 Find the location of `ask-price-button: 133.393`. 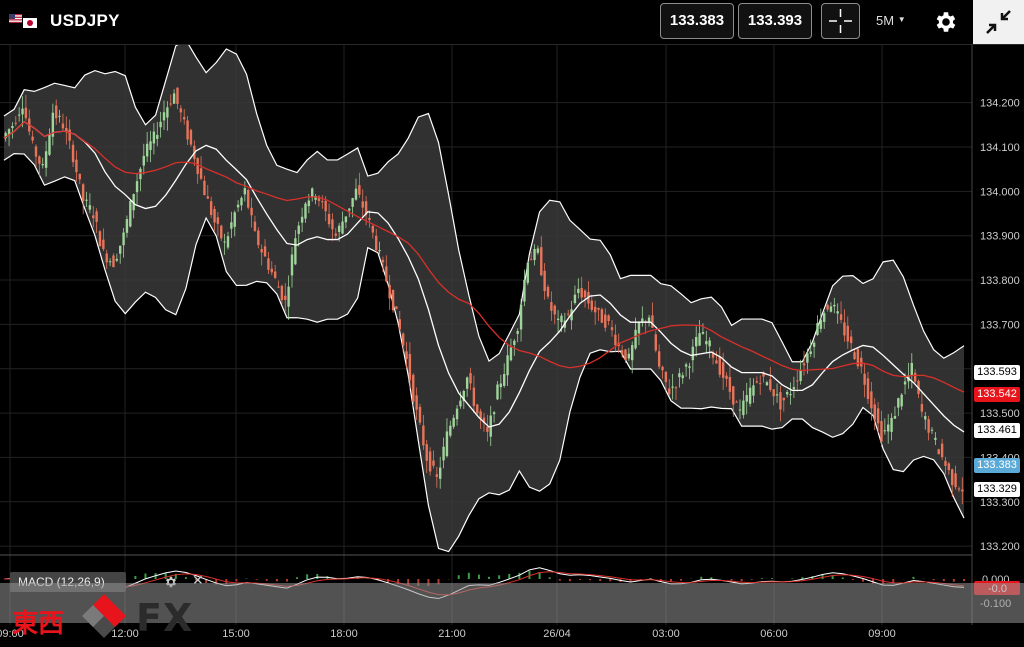

ask-price-button: 133.393 is located at coordinates (775, 21).